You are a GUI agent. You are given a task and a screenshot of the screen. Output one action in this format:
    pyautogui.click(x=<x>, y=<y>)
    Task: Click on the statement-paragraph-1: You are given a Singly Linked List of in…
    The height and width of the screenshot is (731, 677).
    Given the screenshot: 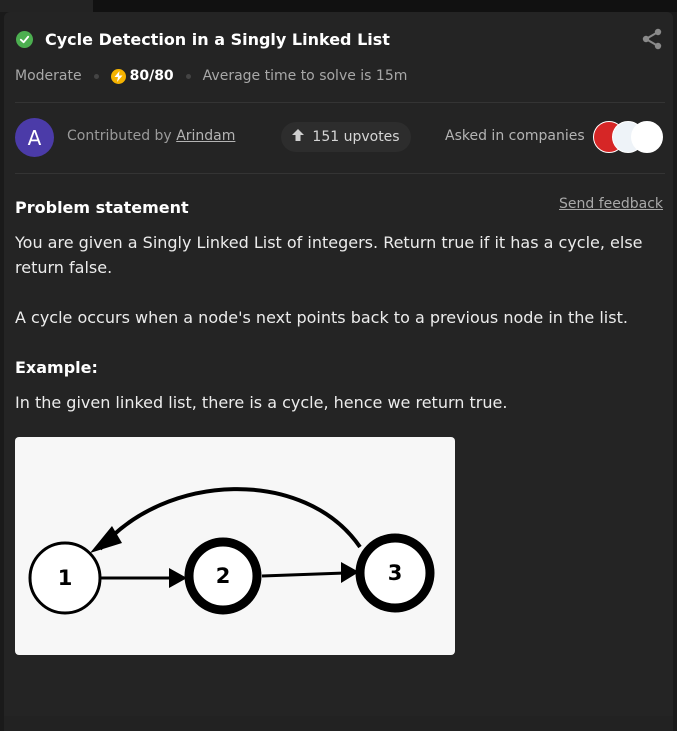 What is the action you would take?
    pyautogui.click(x=329, y=255)
    